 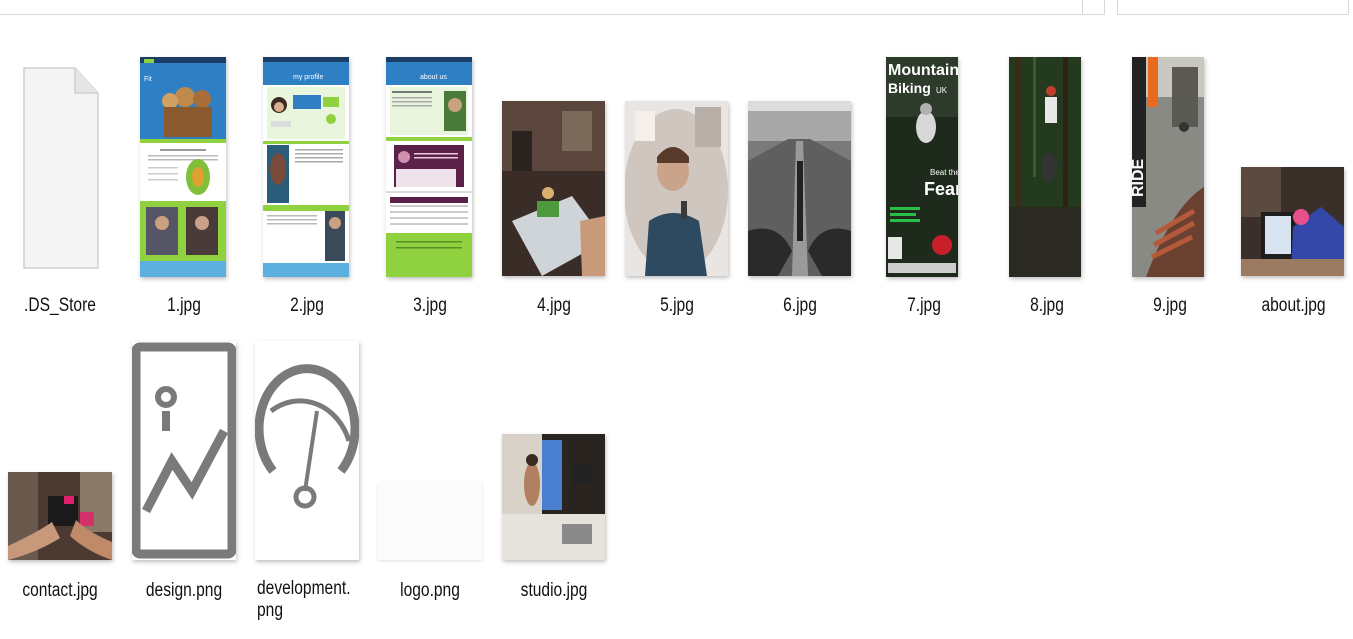 What do you see at coordinates (677, 305) in the screenshot?
I see `file-name: 5.jpg` at bounding box center [677, 305].